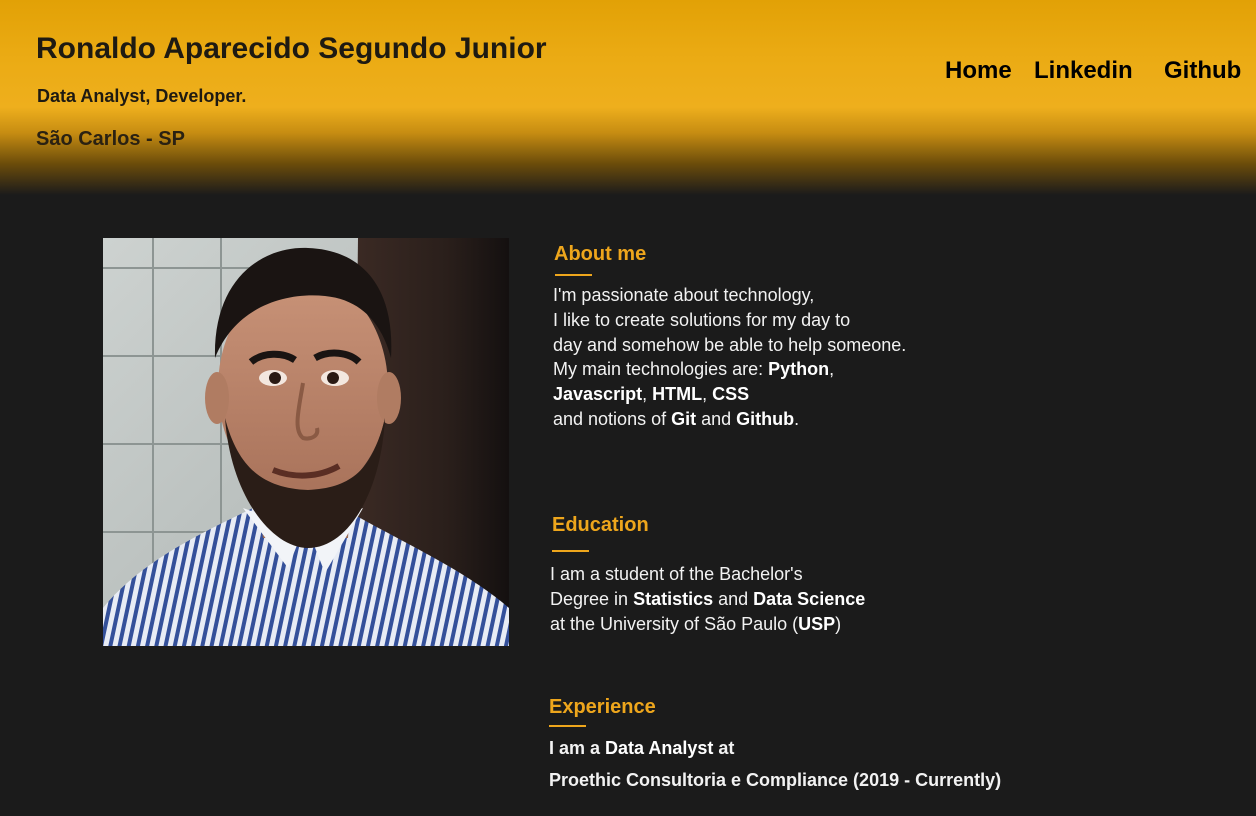 The image size is (1256, 816). Describe the element at coordinates (567, 726) in the screenshot. I see `experience-underline` at that location.